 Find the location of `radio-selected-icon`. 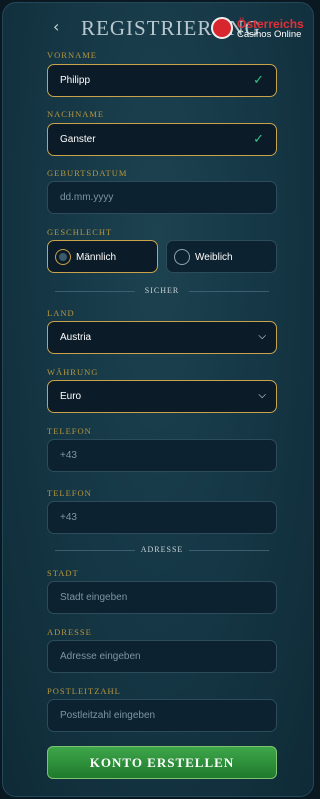

radio-selected-icon is located at coordinates (63, 257).